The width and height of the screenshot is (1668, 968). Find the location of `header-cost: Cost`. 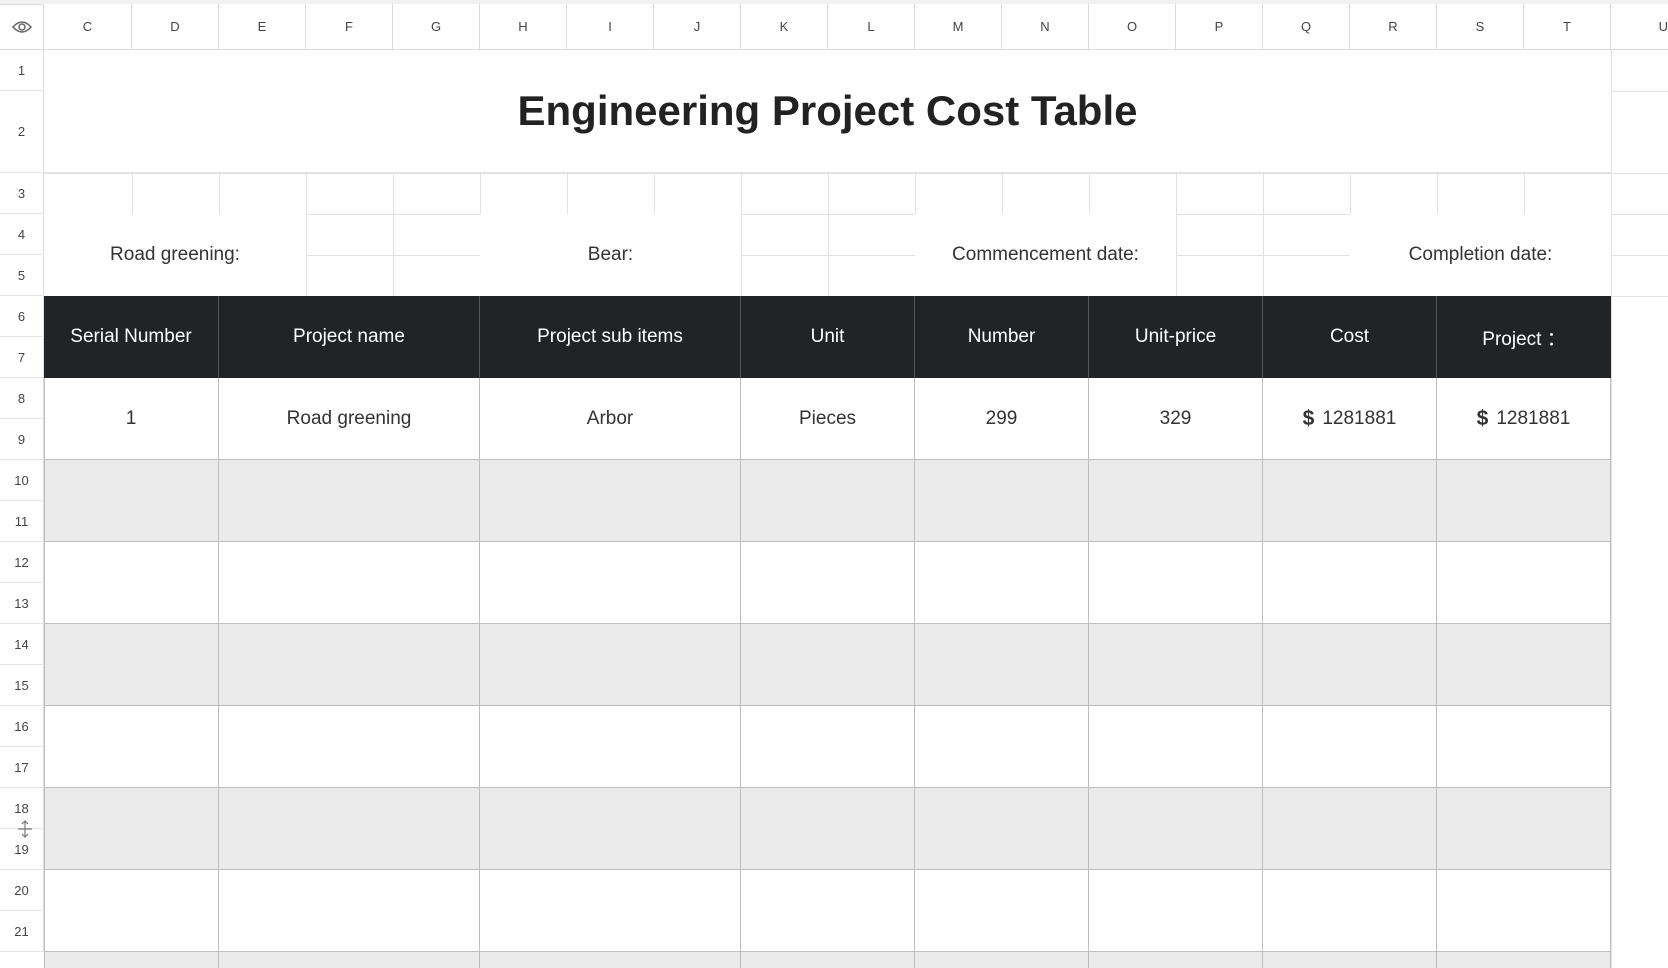

header-cost: Cost is located at coordinates (1350, 337).